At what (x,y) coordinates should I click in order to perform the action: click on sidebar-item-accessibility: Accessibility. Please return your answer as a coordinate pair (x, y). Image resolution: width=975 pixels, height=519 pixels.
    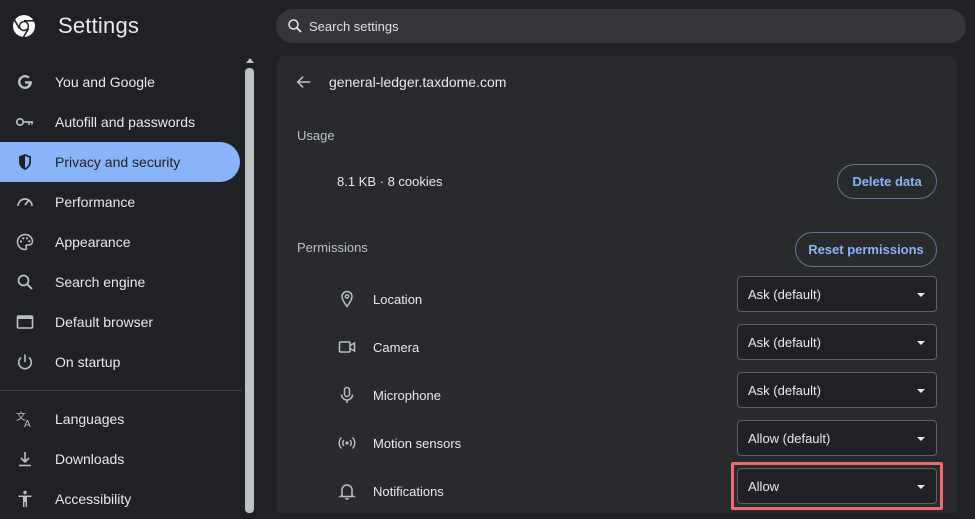
    Looking at the image, I should click on (120, 499).